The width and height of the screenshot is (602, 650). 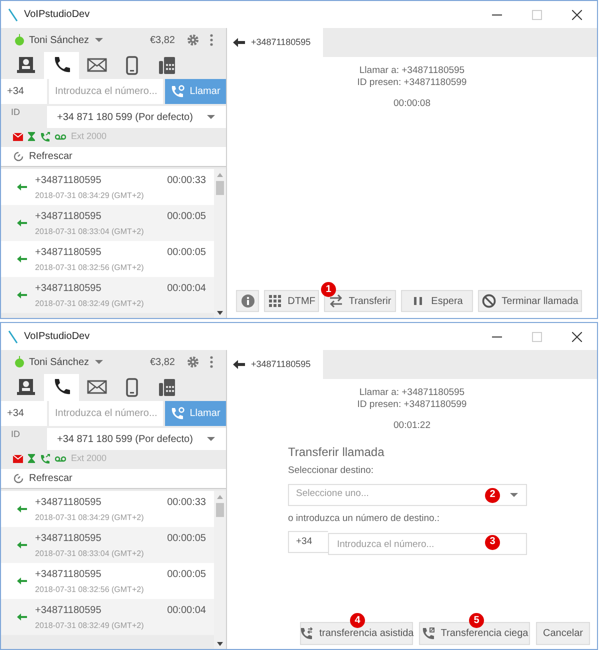 I want to click on transfer-button: Transferencia ciega, so click(x=474, y=633).